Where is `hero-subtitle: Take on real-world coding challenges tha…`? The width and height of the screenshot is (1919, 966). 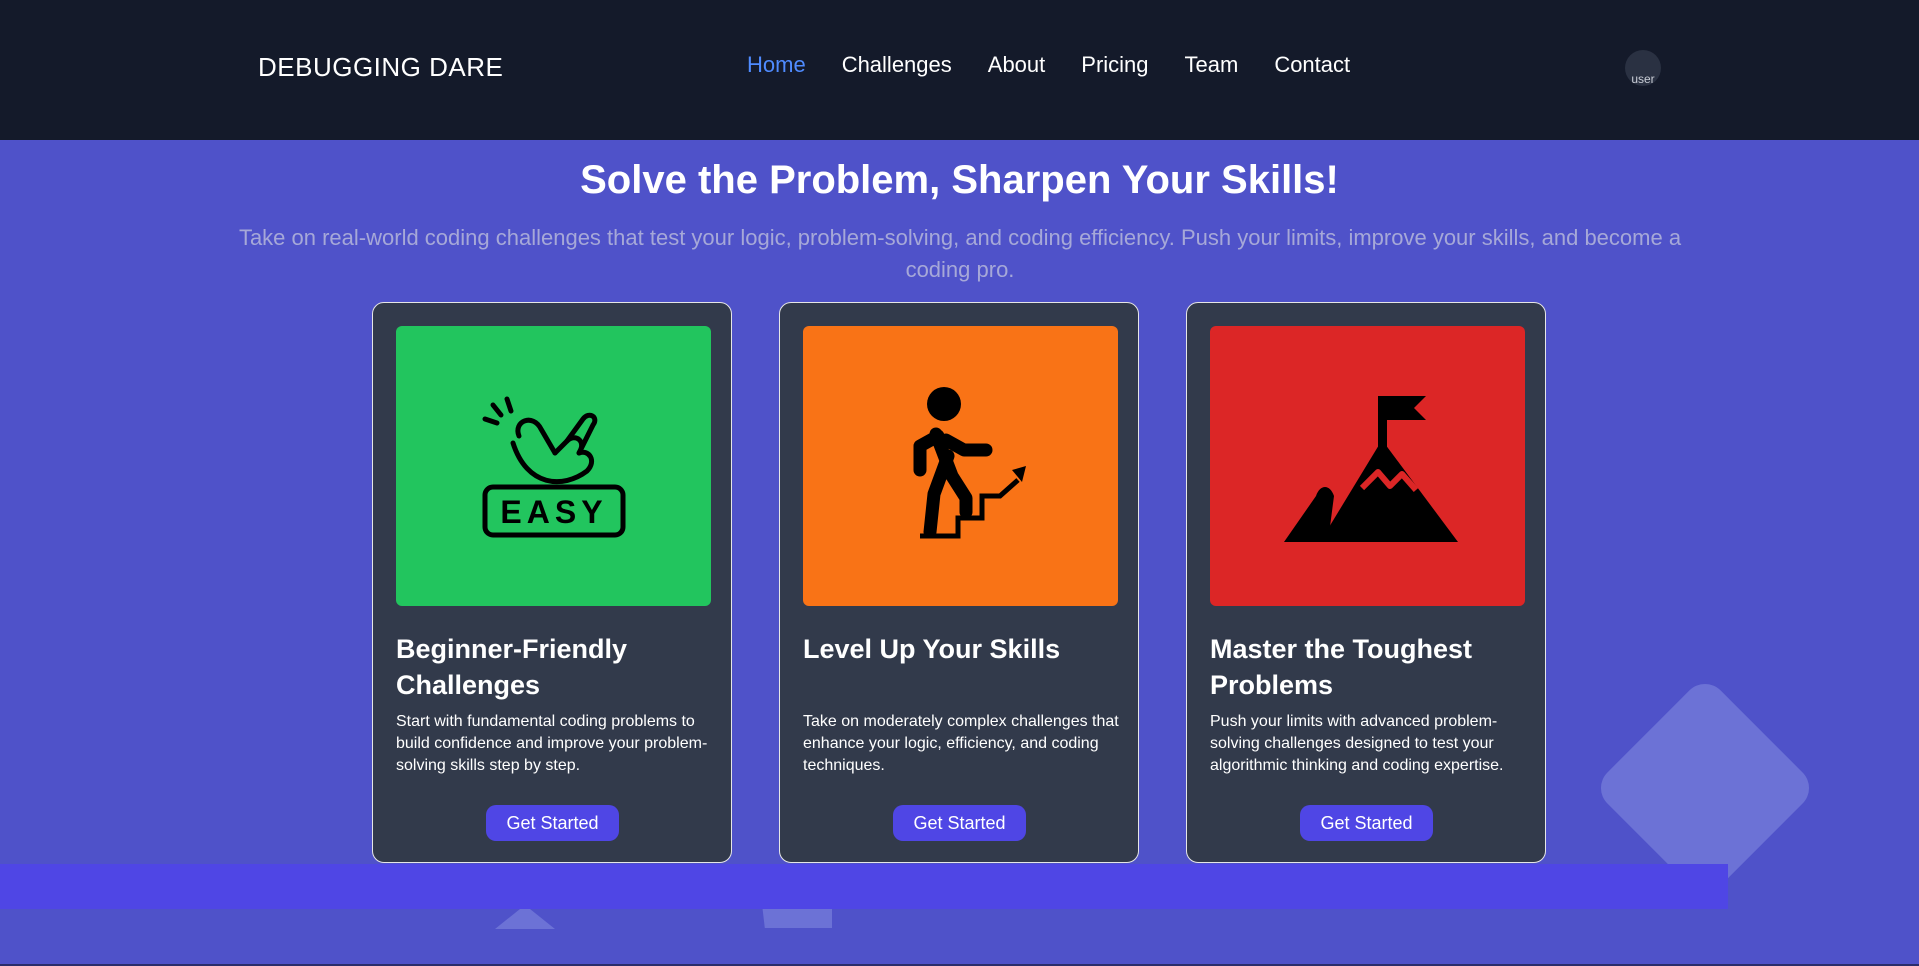 hero-subtitle: Take on real-world coding challenges tha… is located at coordinates (960, 253).